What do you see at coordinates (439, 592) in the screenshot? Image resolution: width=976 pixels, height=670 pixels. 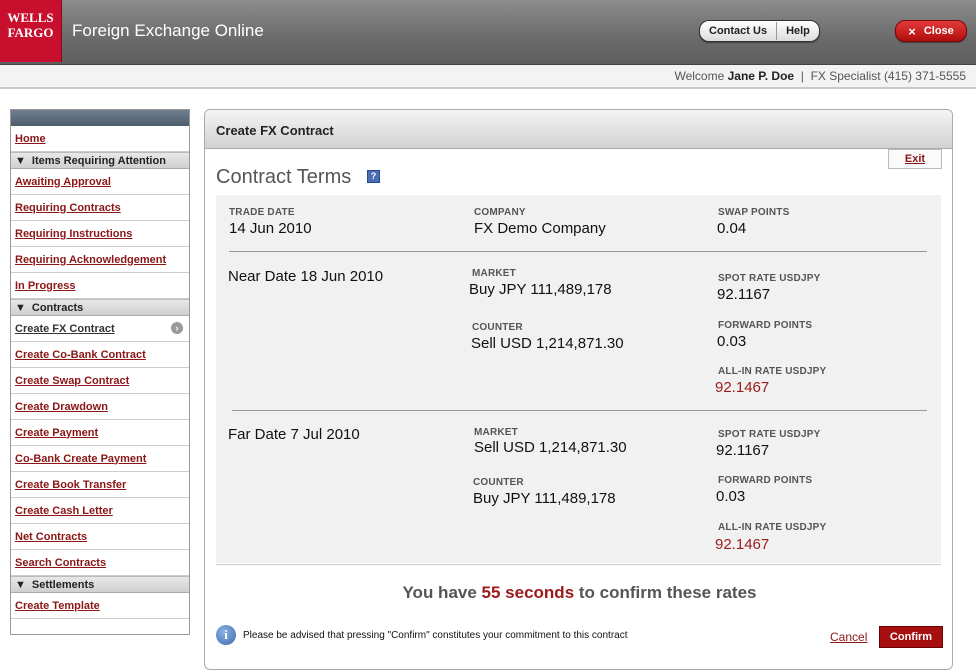 I see `timer-prefix: You have` at bounding box center [439, 592].